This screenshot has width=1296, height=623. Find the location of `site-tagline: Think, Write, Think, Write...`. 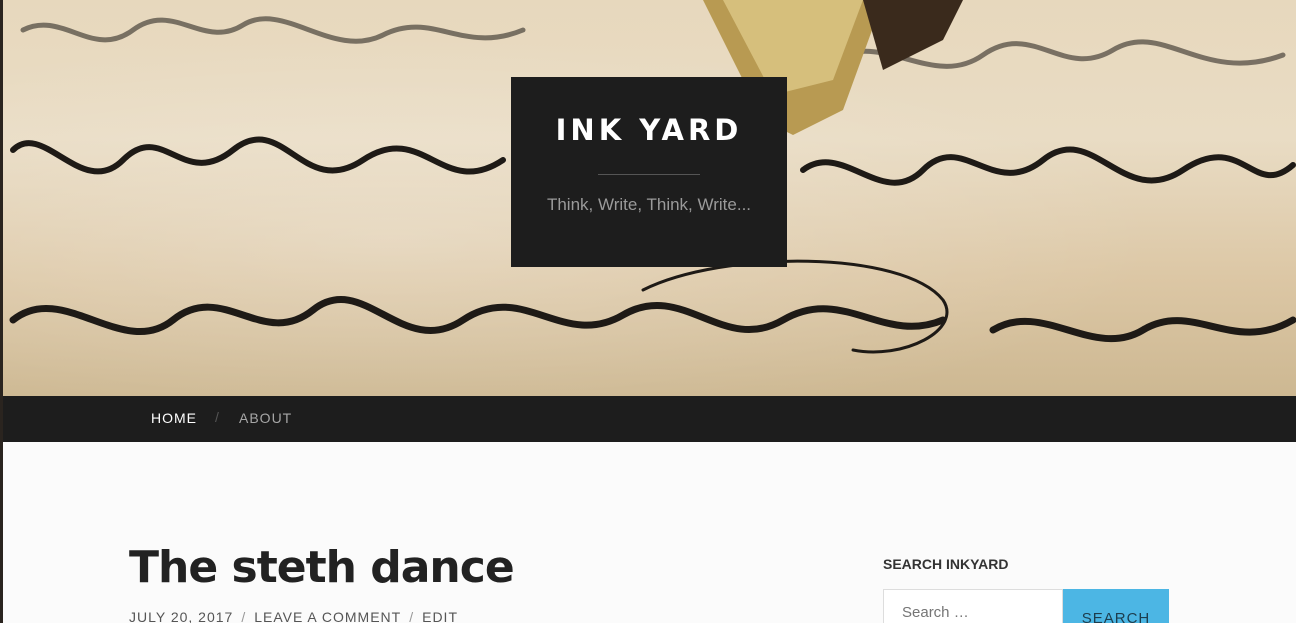

site-tagline: Think, Write, Think, Write... is located at coordinates (649, 204).